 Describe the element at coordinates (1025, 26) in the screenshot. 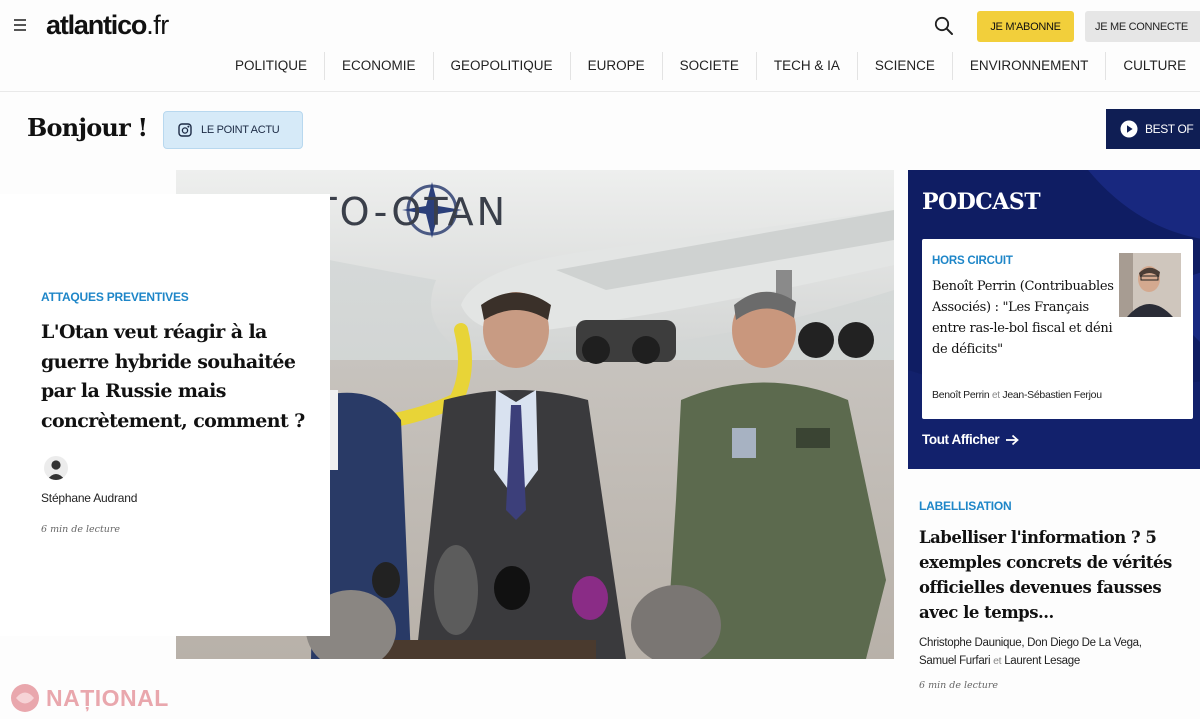

I see `subscribe-button: JE M'ABONNE` at that location.